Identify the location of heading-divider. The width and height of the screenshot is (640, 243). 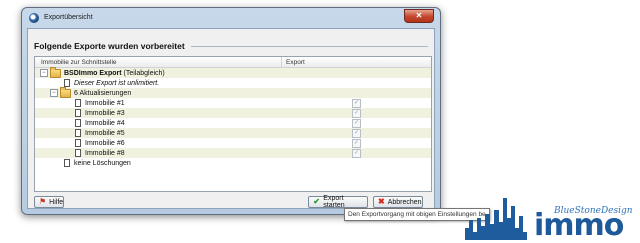
(309, 46).